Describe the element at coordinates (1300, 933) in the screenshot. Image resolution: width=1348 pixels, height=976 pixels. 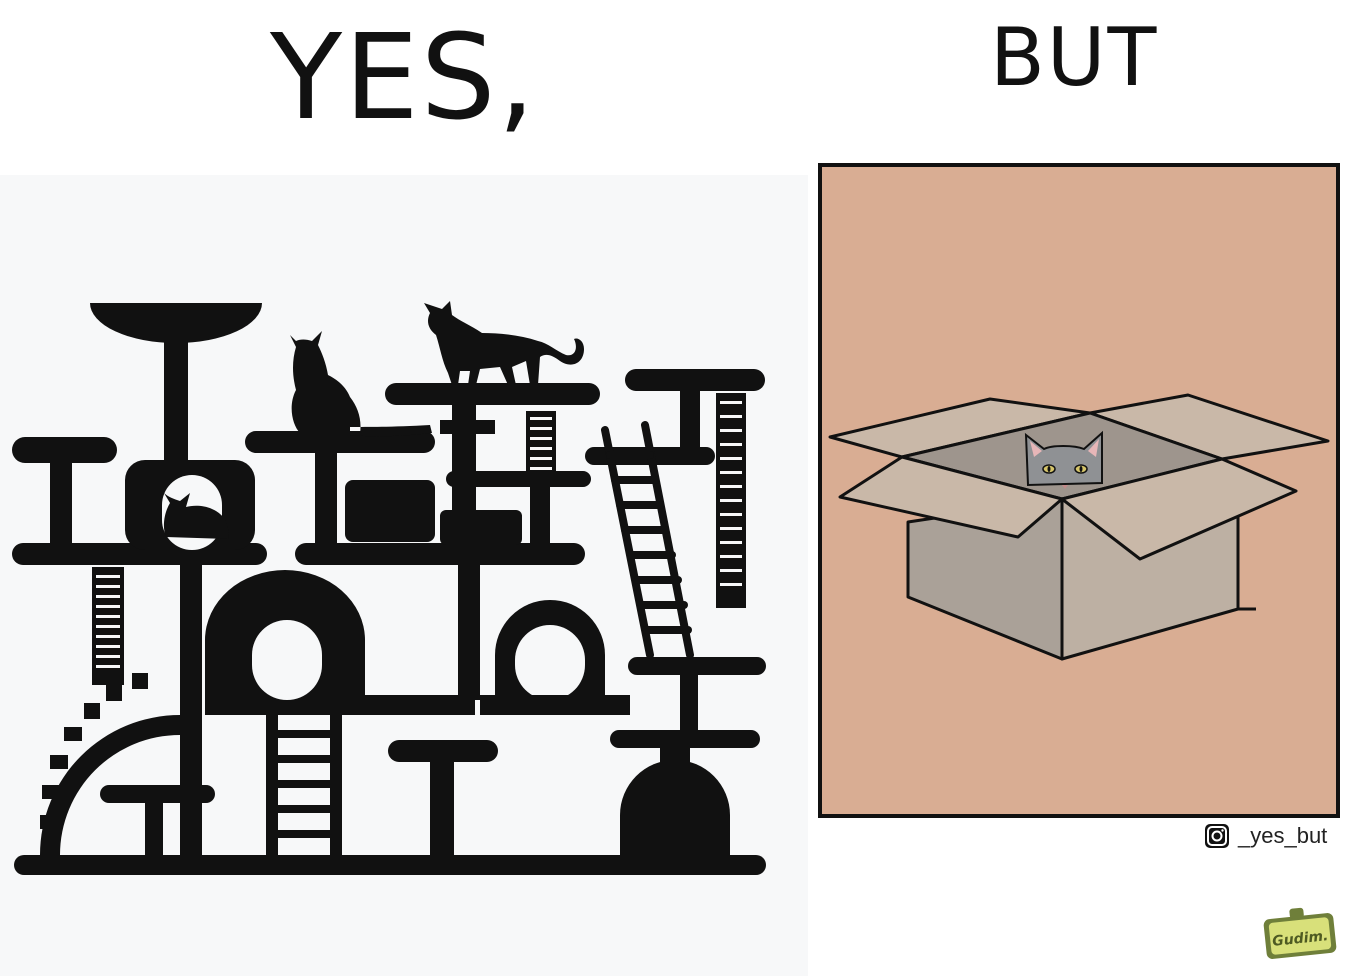
I see `gudim-logo: Gudim.` at that location.